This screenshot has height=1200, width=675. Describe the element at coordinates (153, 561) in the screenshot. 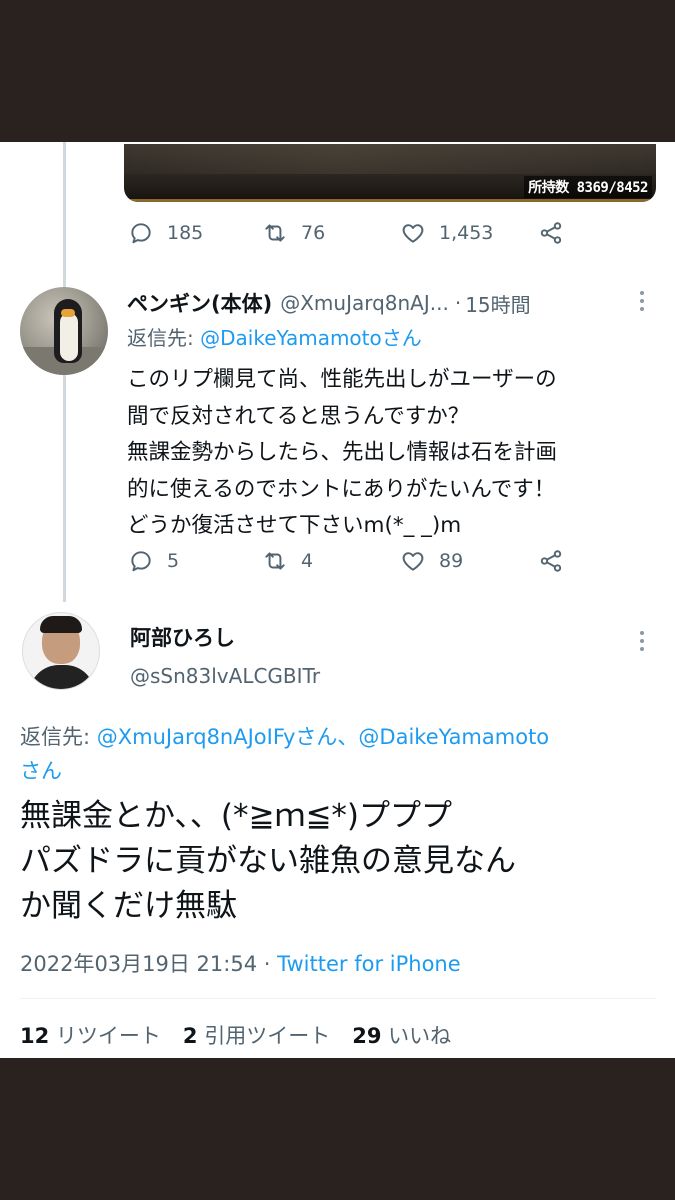

I see `reply-button: 5` at that location.